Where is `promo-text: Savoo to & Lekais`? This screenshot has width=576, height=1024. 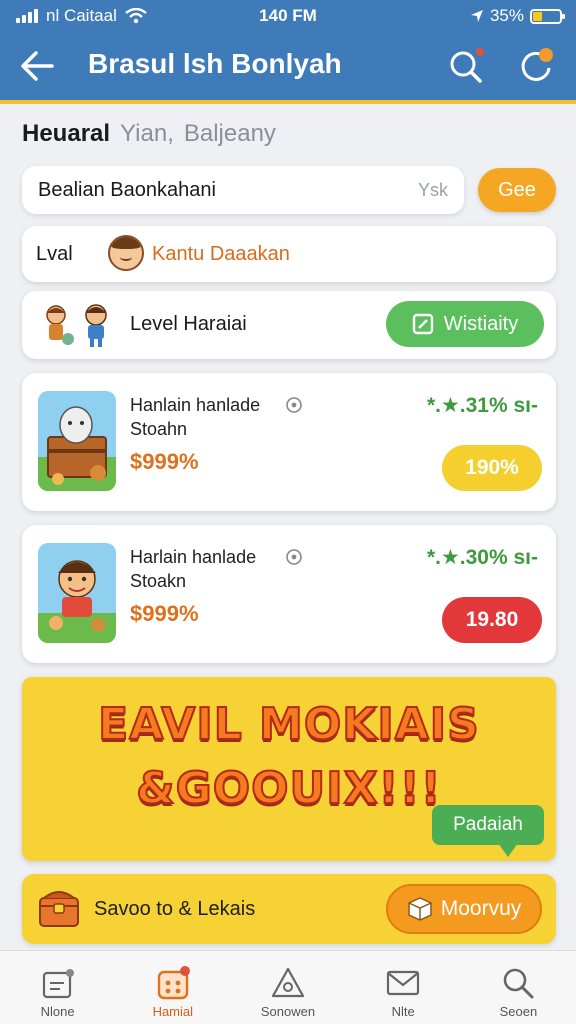 promo-text: Savoo to & Lekais is located at coordinates (175, 909).